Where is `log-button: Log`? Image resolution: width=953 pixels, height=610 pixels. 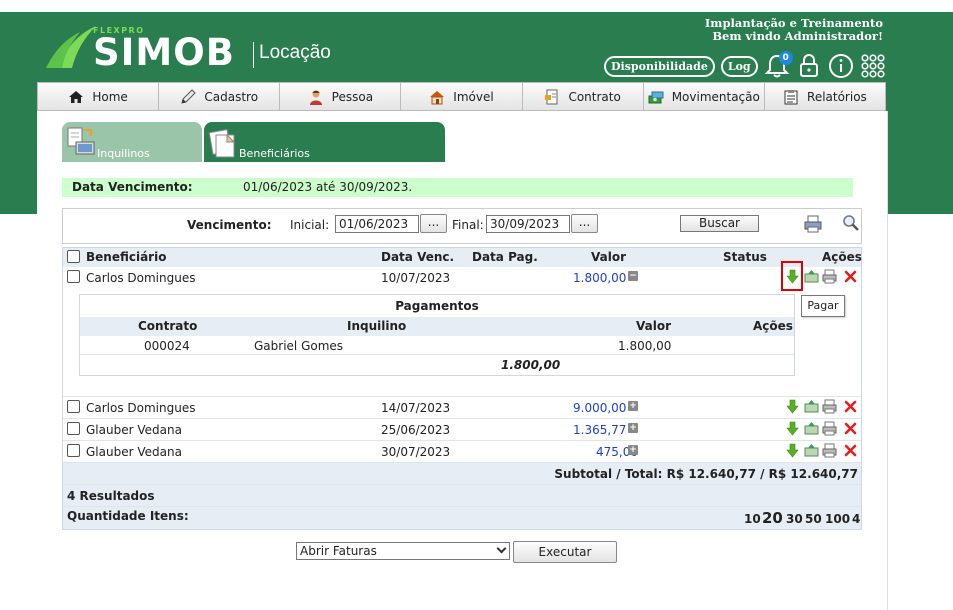 log-button: Log is located at coordinates (739, 66).